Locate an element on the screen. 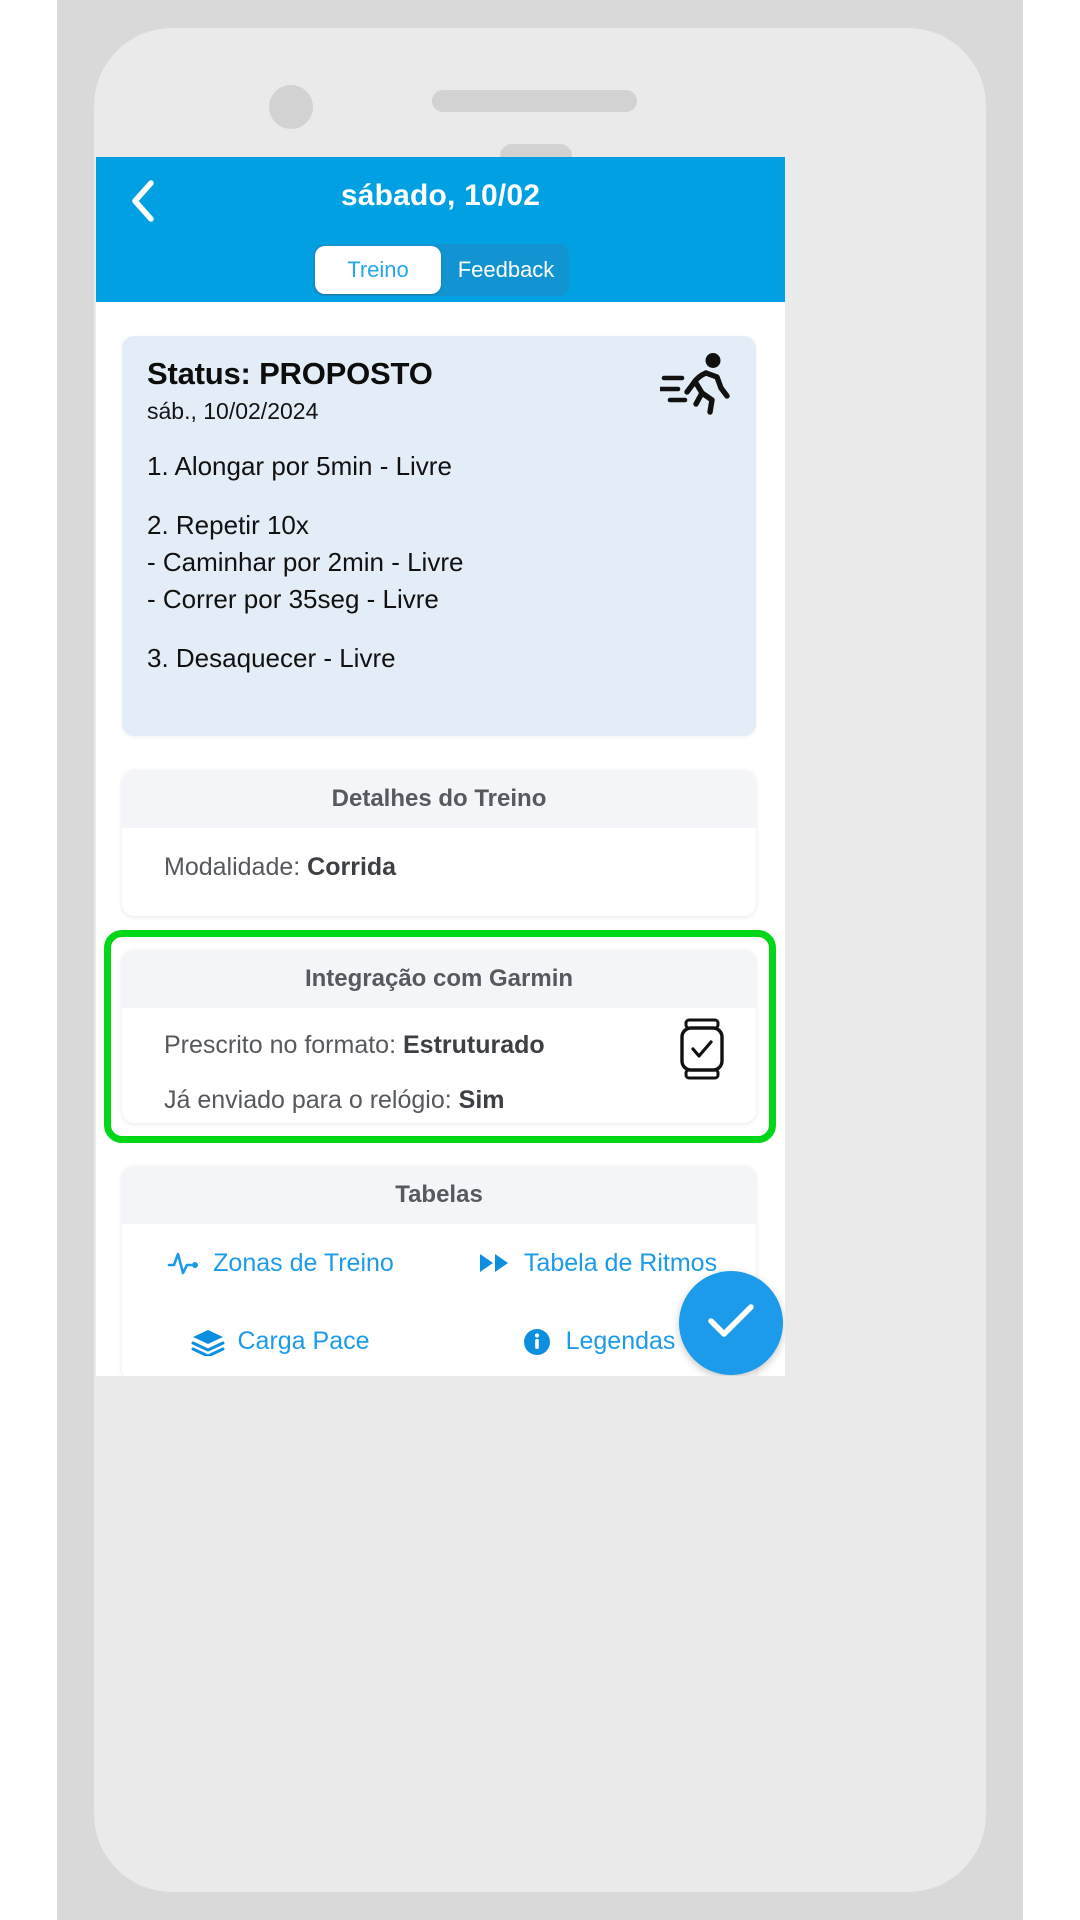  tab-treino-label: Treino is located at coordinates (378, 269).